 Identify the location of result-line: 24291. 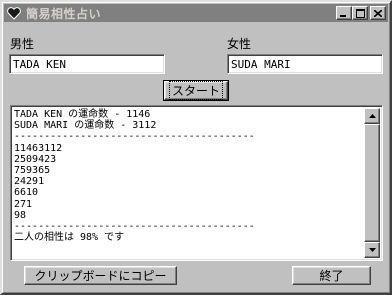
(29, 182).